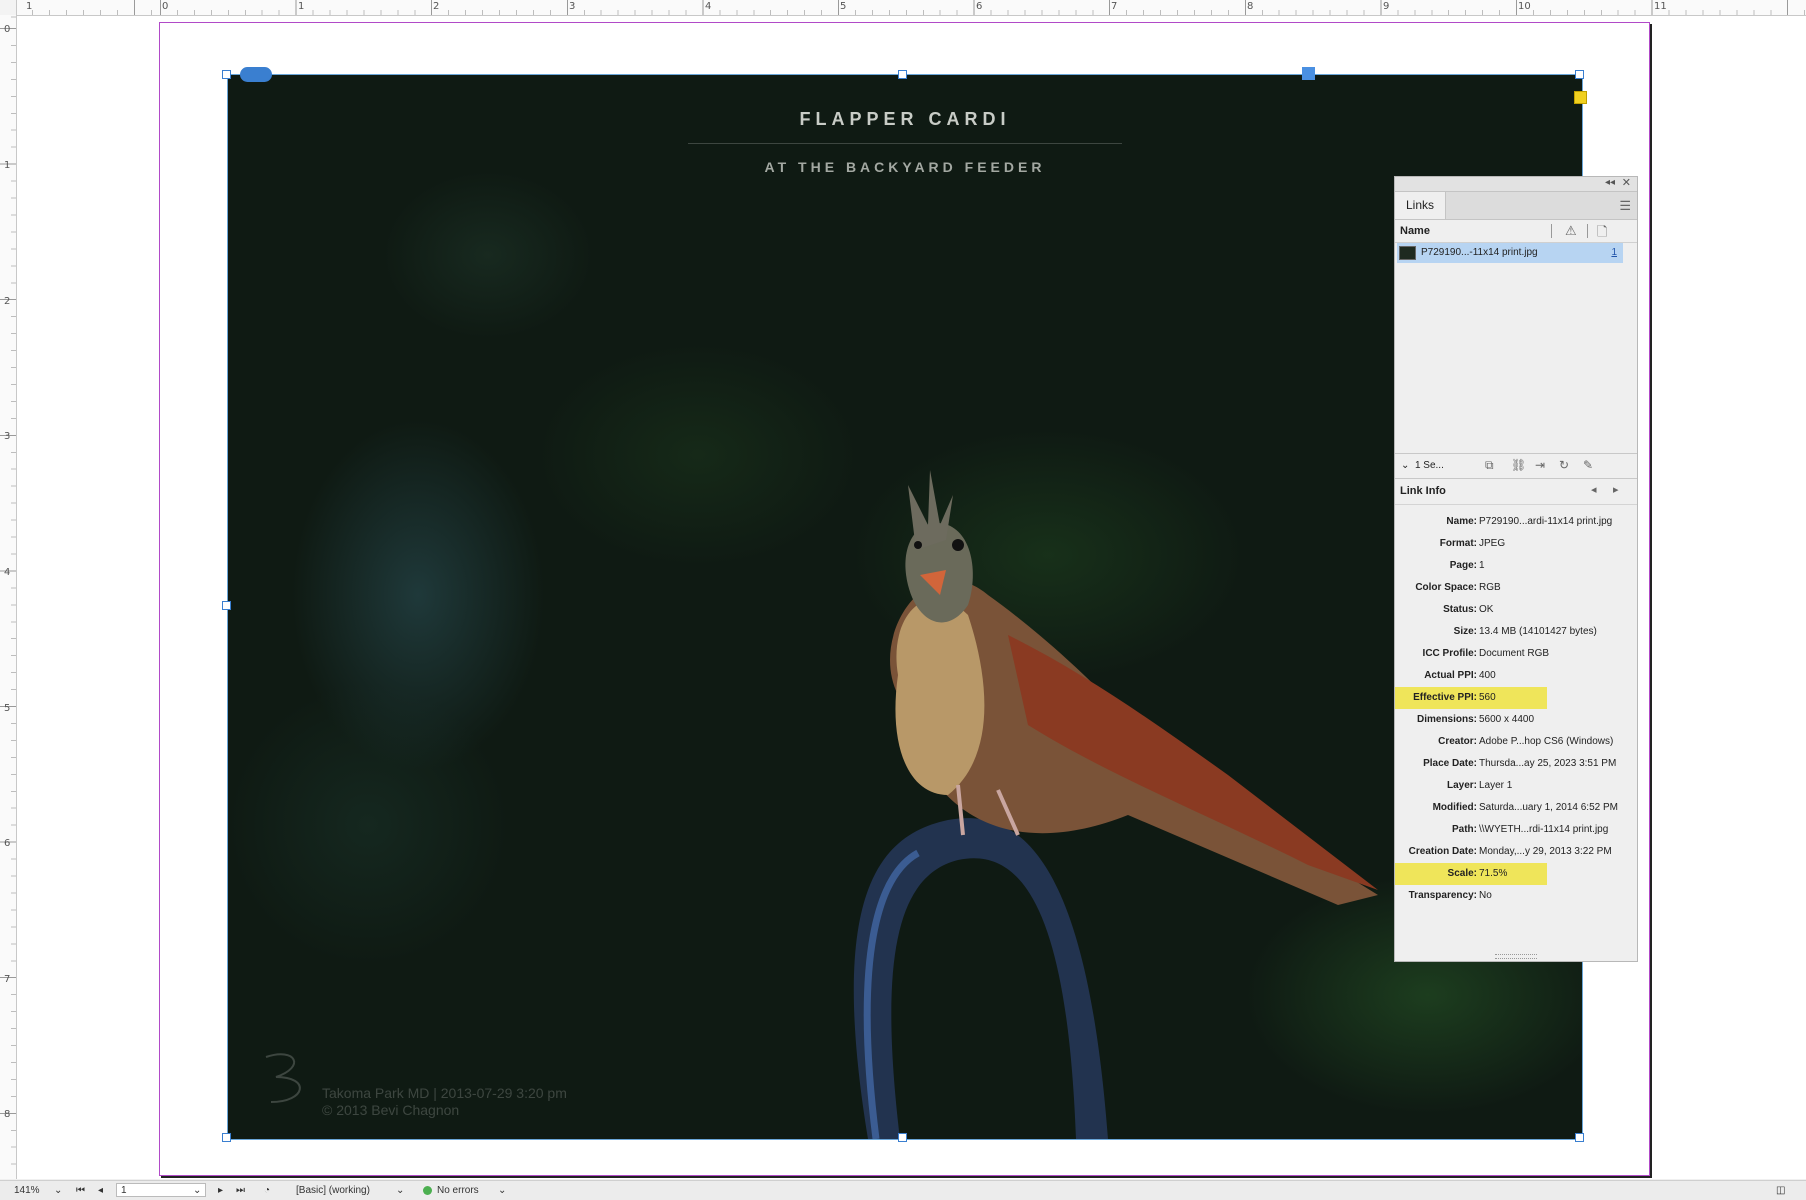  Describe the element at coordinates (240, 1190) in the screenshot. I see `last-page-icon: ⏭` at that location.